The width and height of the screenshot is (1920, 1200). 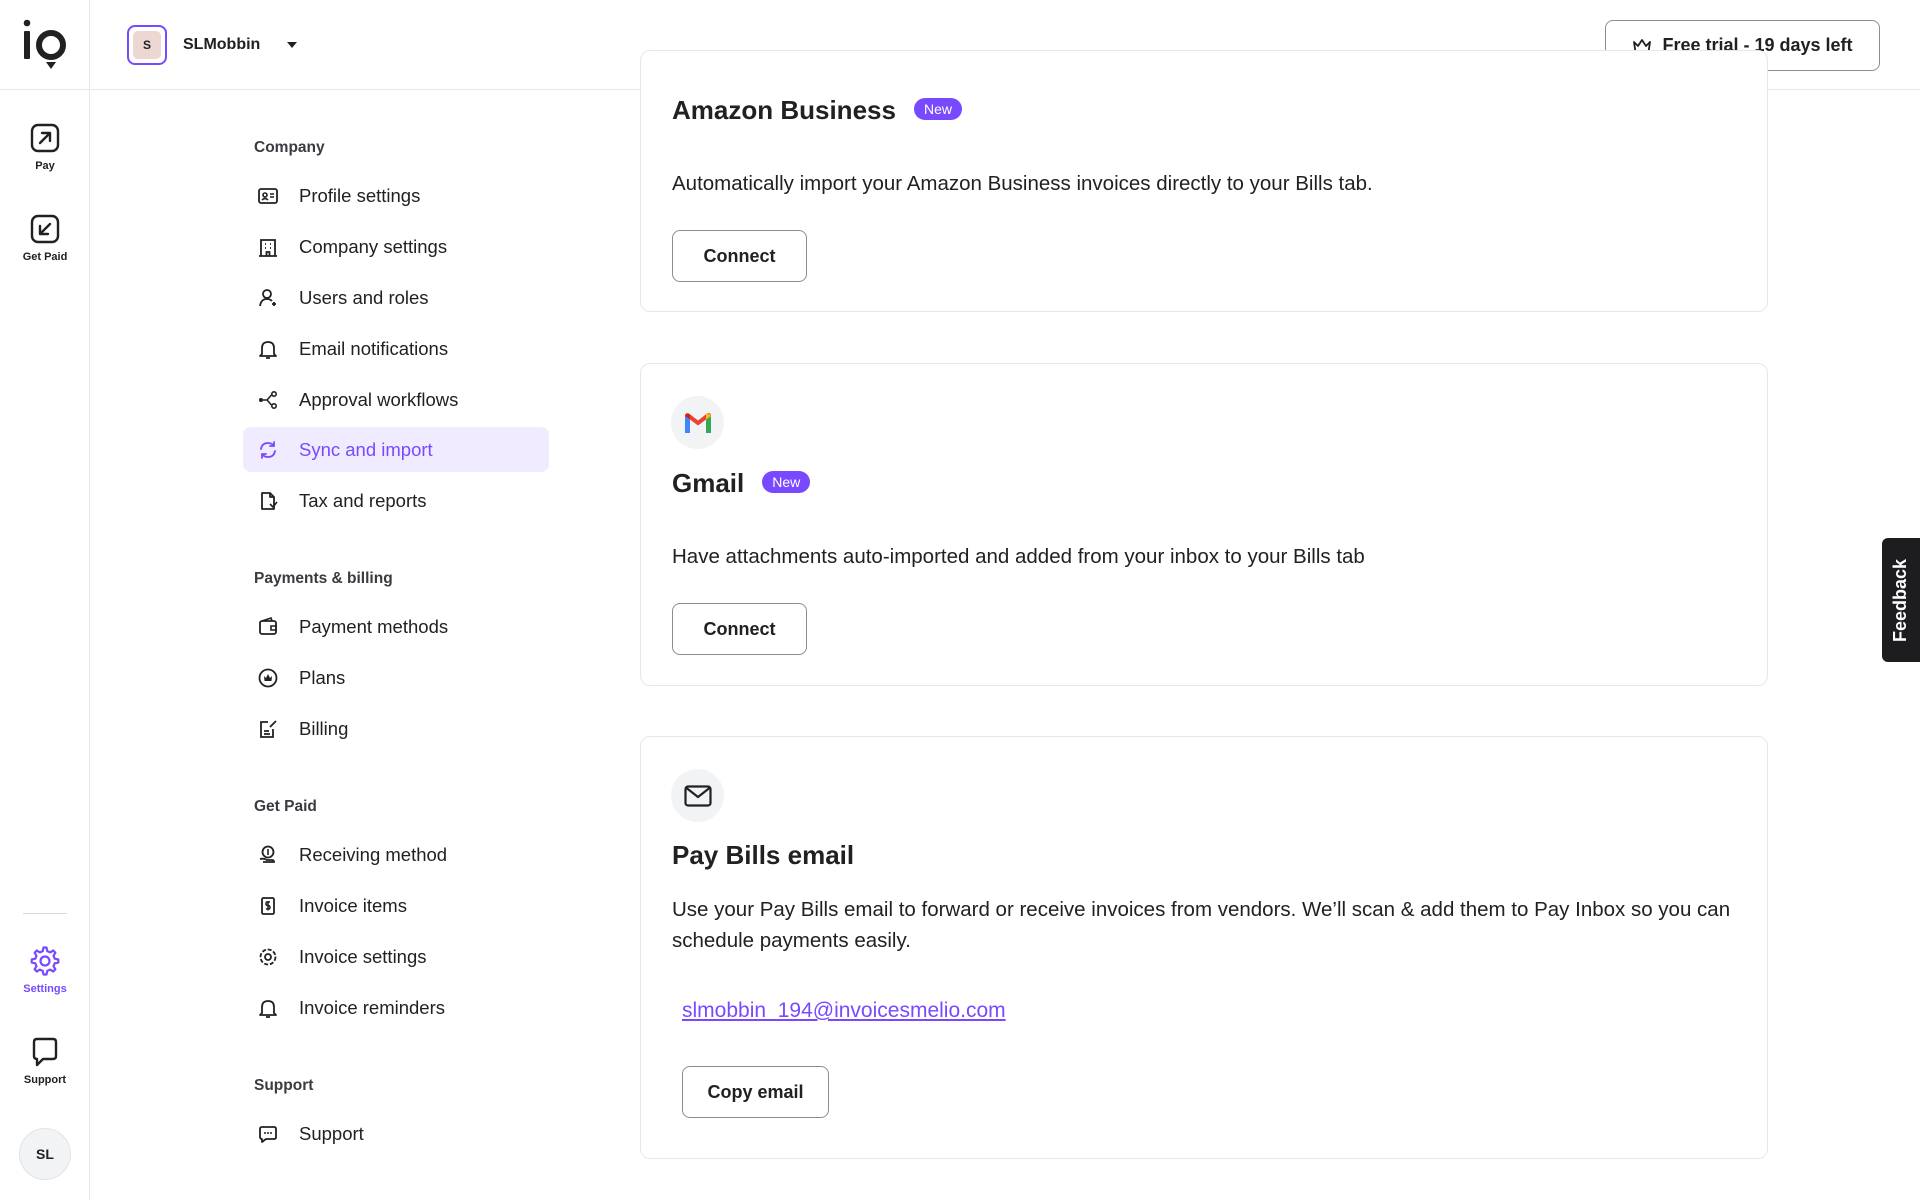 What do you see at coordinates (268, 905) in the screenshot?
I see `invoice-dollar-icon` at bounding box center [268, 905].